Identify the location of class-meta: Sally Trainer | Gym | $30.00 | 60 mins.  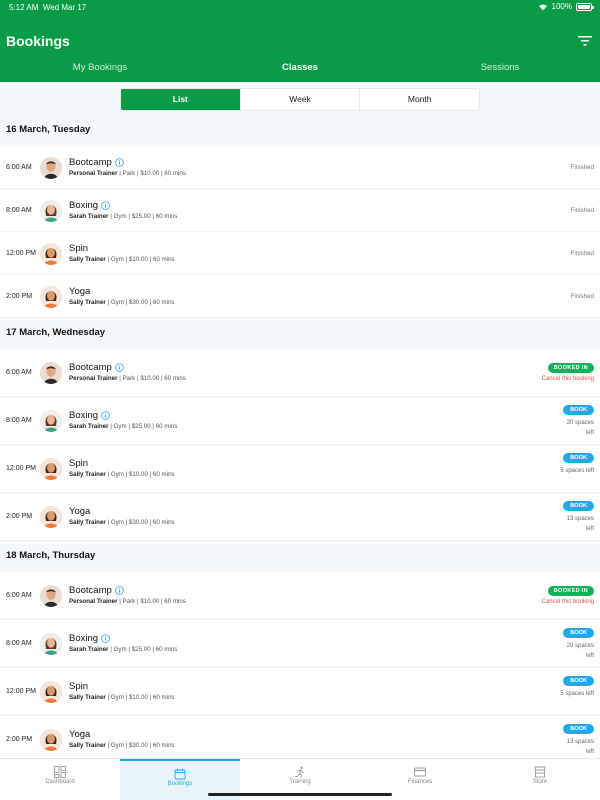
(122, 302).